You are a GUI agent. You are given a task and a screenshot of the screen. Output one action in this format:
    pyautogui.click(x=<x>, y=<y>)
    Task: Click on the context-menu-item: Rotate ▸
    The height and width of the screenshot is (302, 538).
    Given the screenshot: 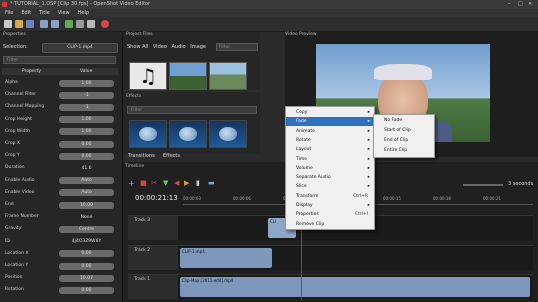 What is the action you would take?
    pyautogui.click(x=330, y=140)
    